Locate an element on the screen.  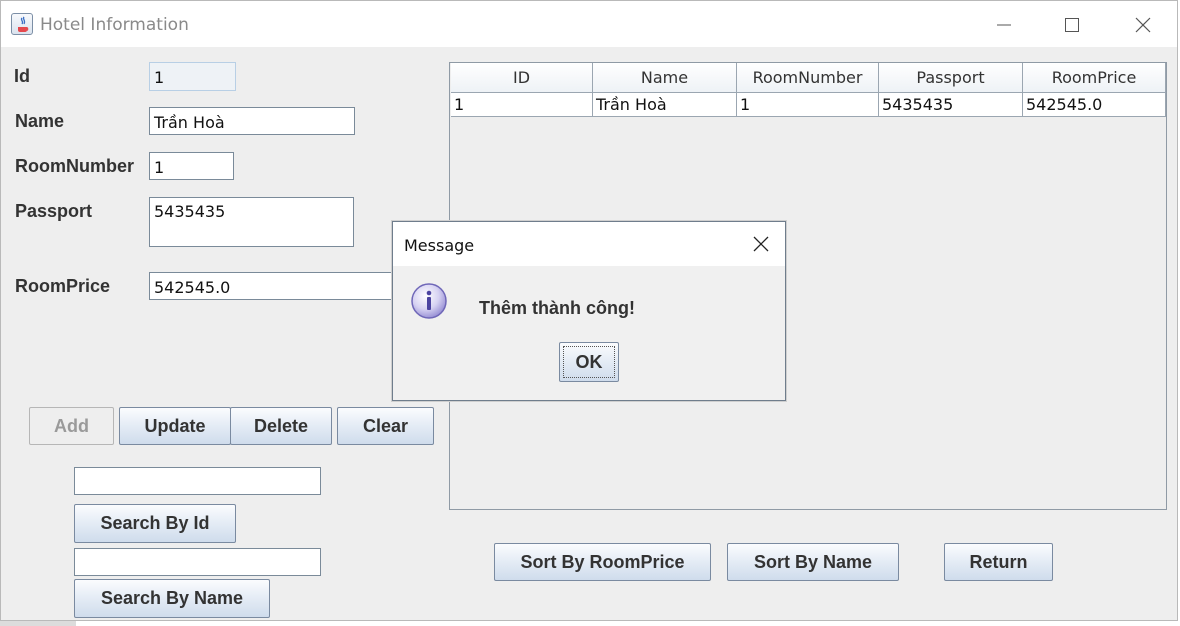
column-header-passport: Passport is located at coordinates (951, 78).